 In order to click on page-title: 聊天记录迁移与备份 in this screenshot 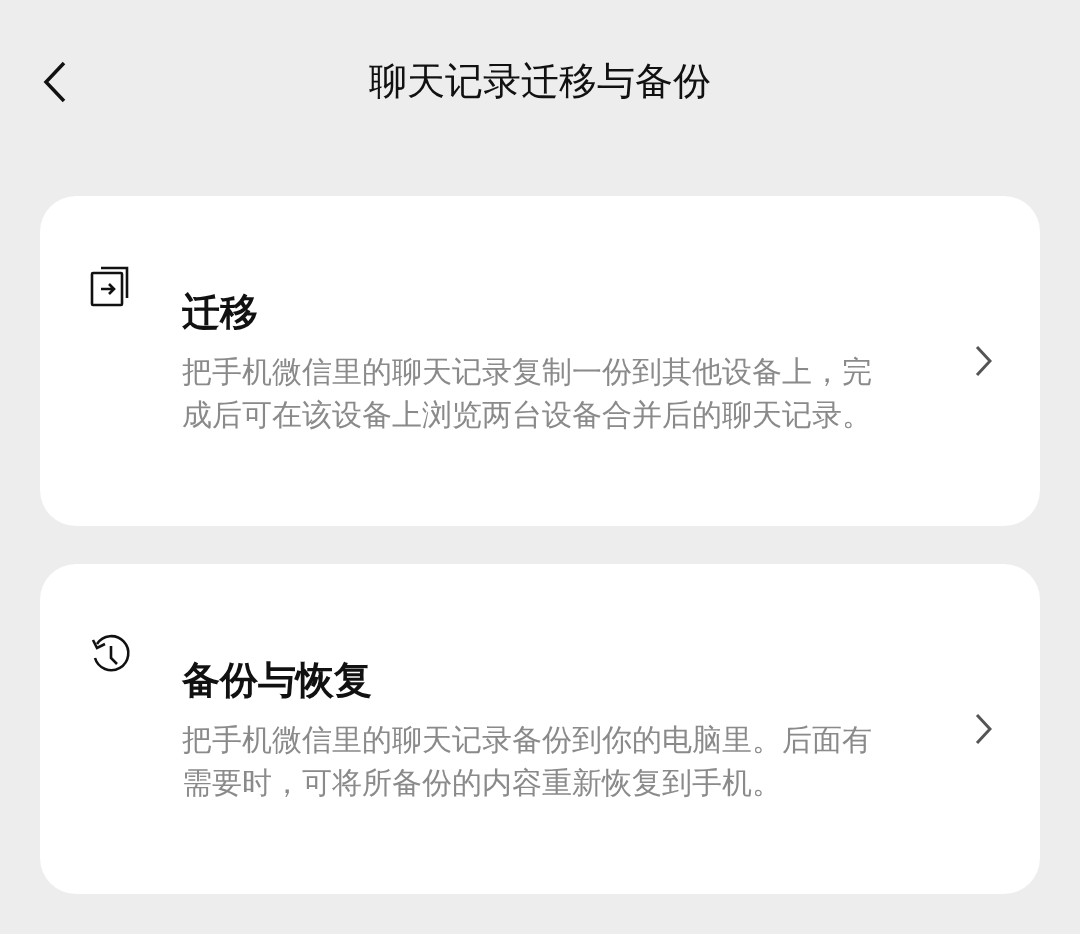, I will do `click(540, 81)`.